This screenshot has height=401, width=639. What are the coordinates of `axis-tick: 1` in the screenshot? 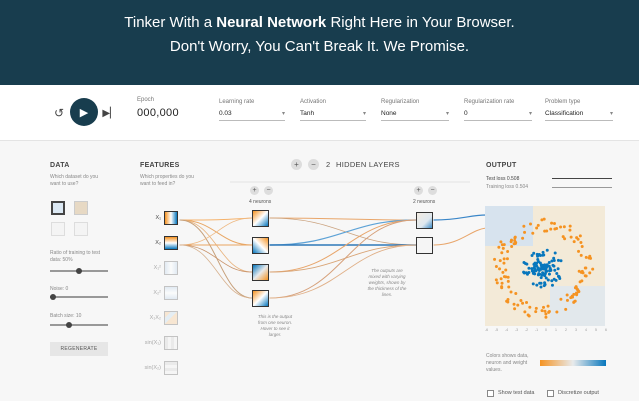 It's located at (556, 330).